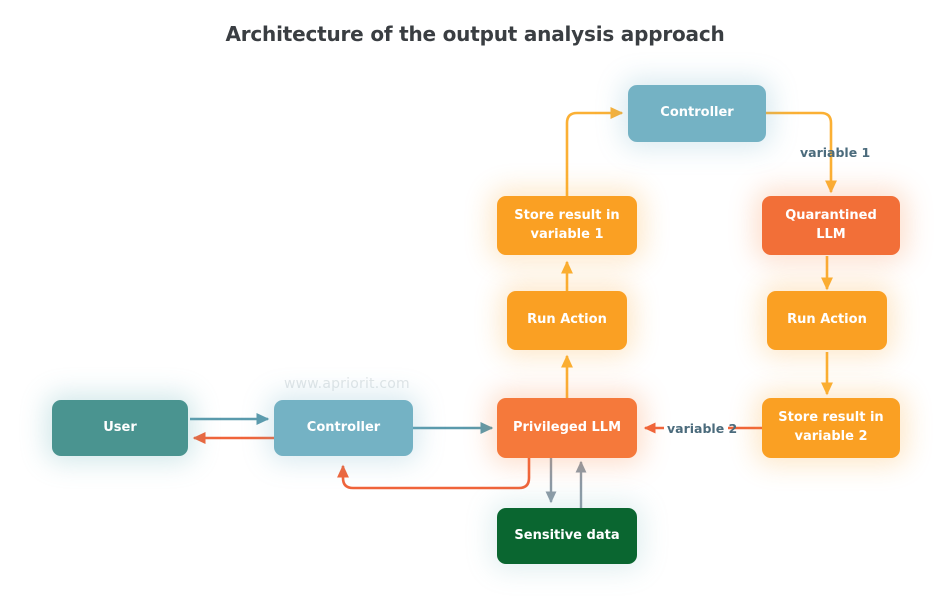 This screenshot has height=610, width=950. What do you see at coordinates (702, 428) in the screenshot?
I see `edge-label-variable-2: variable 2` at bounding box center [702, 428].